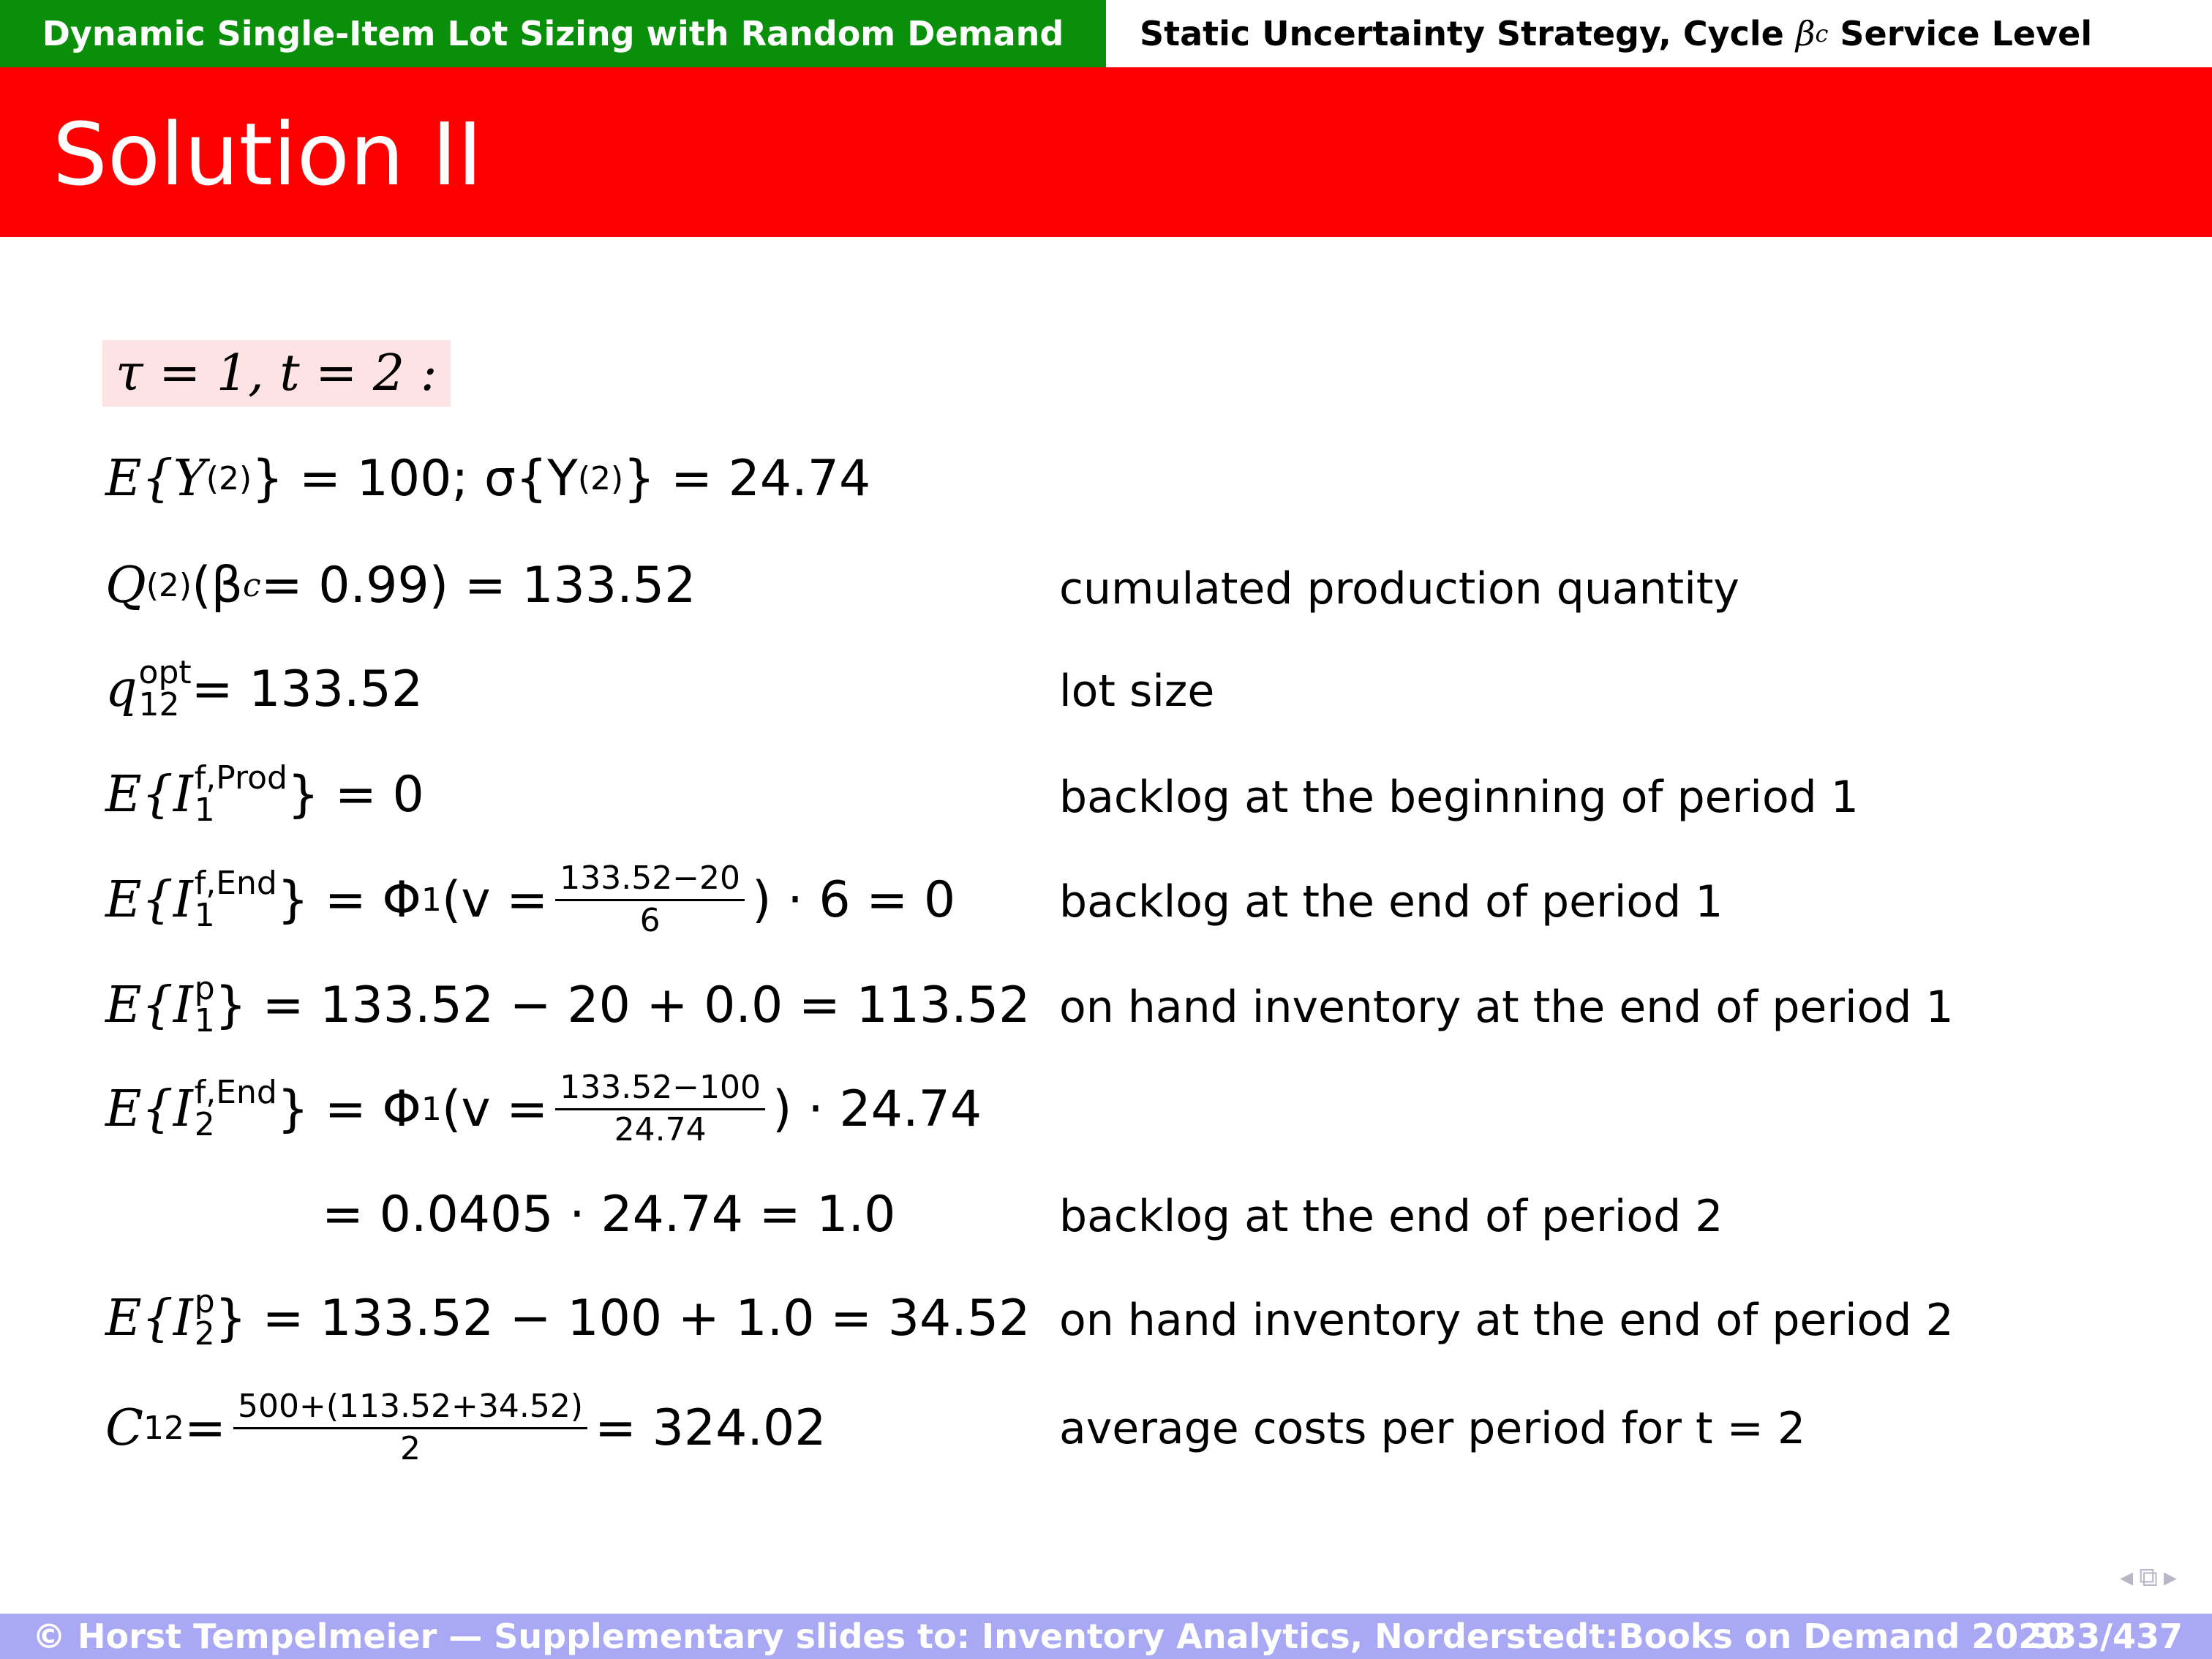  I want to click on l3-a: q, so click(121, 689).